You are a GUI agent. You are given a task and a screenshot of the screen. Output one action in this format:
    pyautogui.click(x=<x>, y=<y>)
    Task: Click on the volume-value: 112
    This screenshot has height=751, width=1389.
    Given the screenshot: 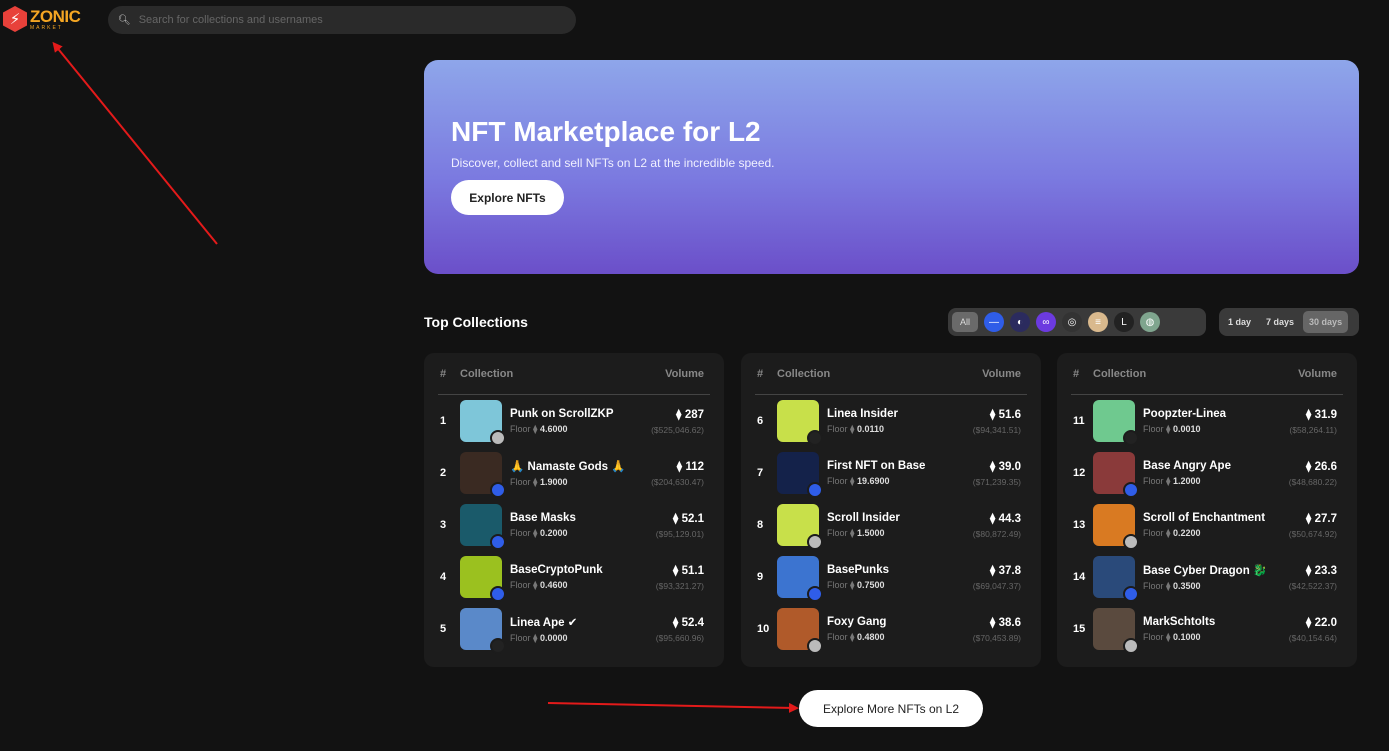 What is the action you would take?
    pyautogui.click(x=694, y=467)
    